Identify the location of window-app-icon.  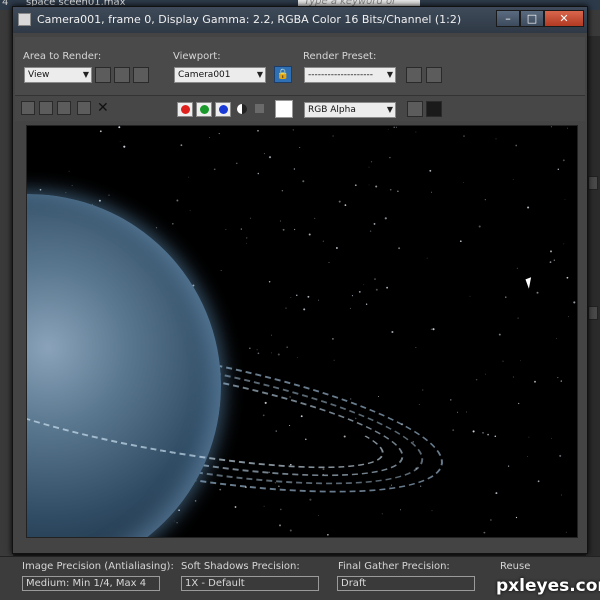
(24, 19).